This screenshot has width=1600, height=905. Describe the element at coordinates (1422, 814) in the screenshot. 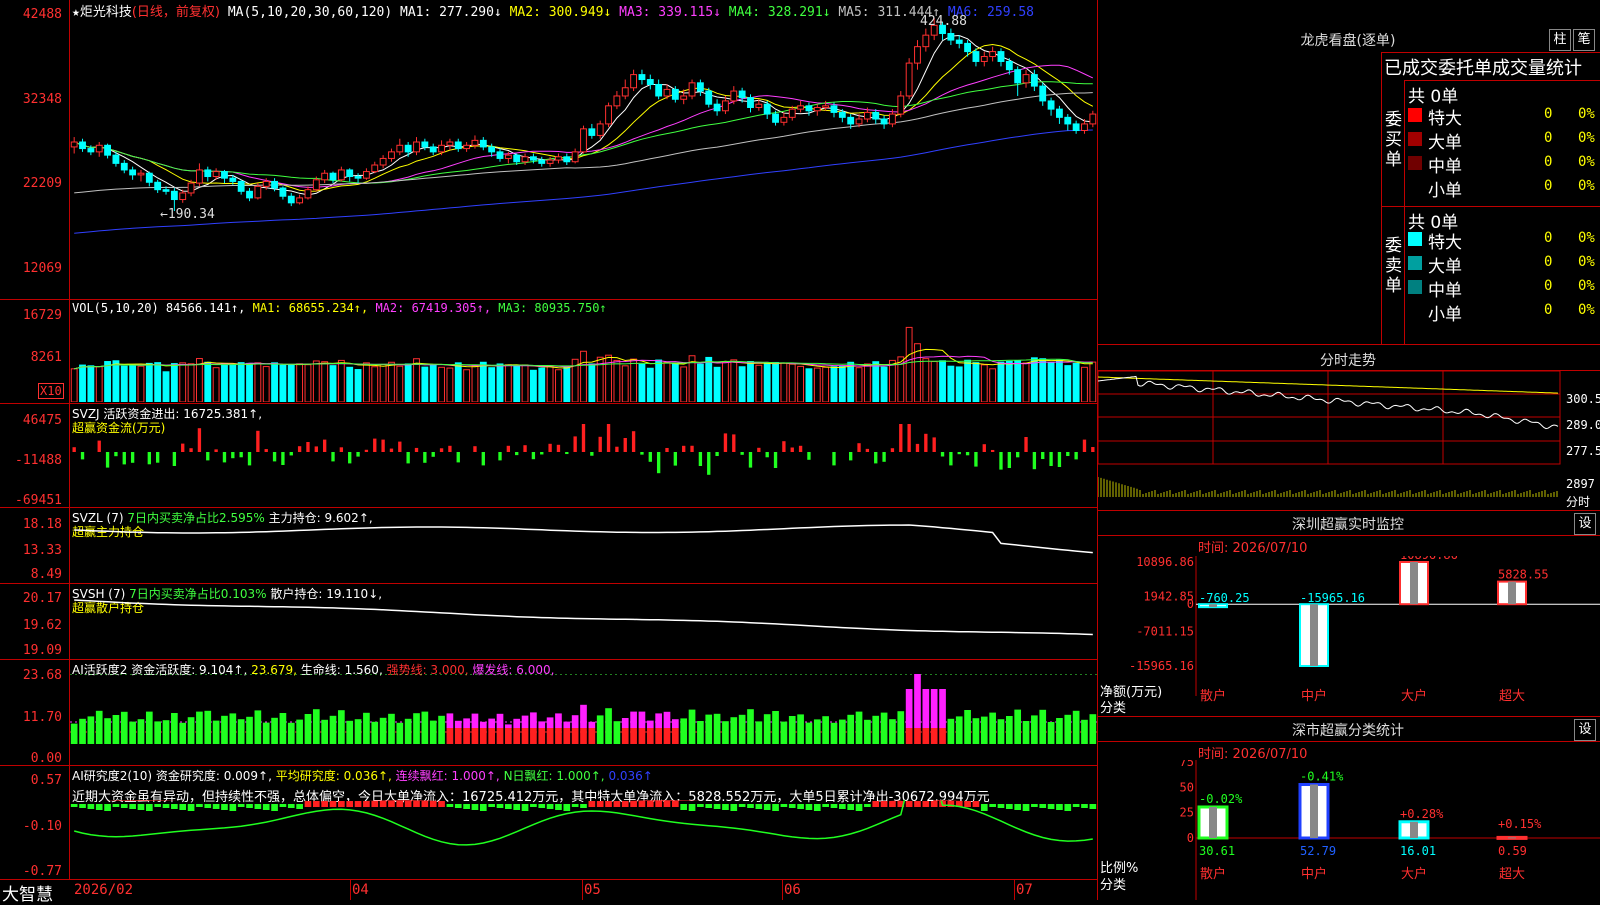

I see `ratio-change-label: +0.28%` at that location.